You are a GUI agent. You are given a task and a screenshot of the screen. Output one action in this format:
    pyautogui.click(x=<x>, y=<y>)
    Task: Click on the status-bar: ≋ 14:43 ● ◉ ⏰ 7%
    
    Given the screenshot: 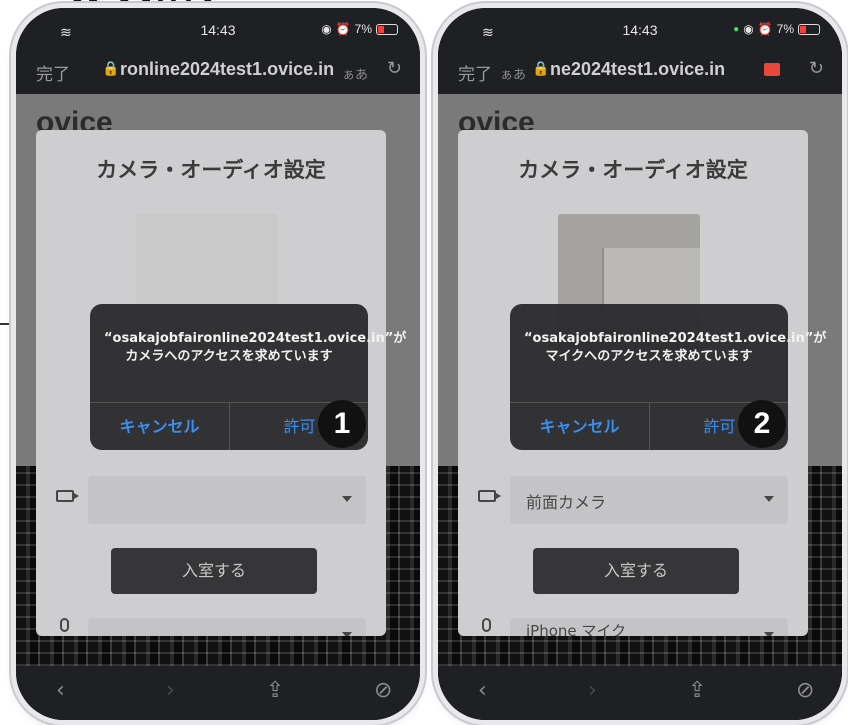 What is the action you would take?
    pyautogui.click(x=640, y=28)
    